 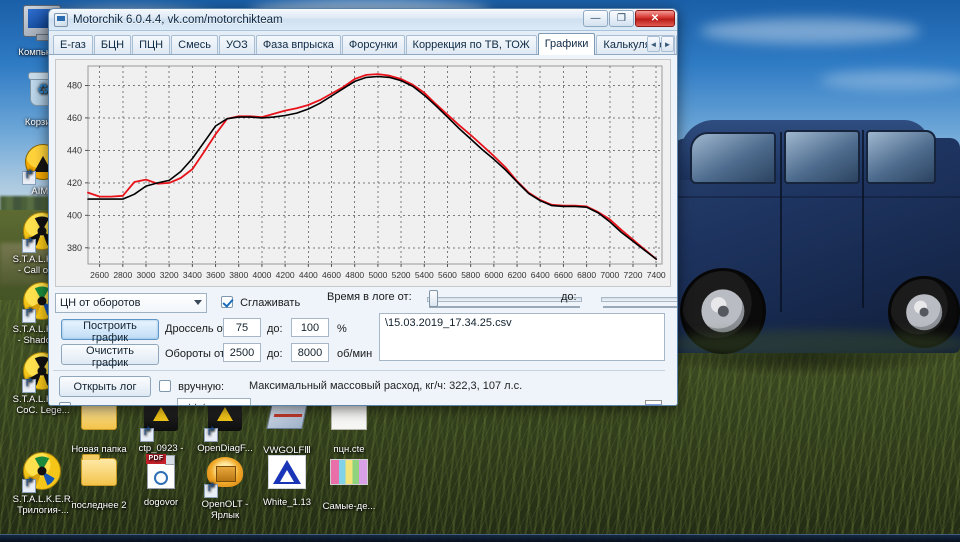 I want to click on window-buttons: — ❐ ✕, so click(x=629, y=18).